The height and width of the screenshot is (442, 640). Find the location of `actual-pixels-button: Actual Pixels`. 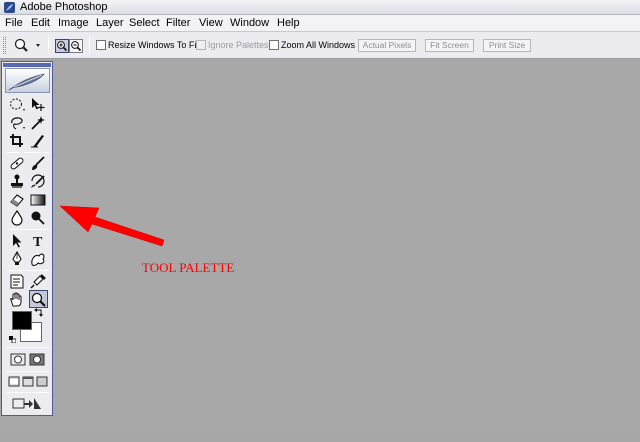

actual-pixels-button: Actual Pixels is located at coordinates (387, 45).